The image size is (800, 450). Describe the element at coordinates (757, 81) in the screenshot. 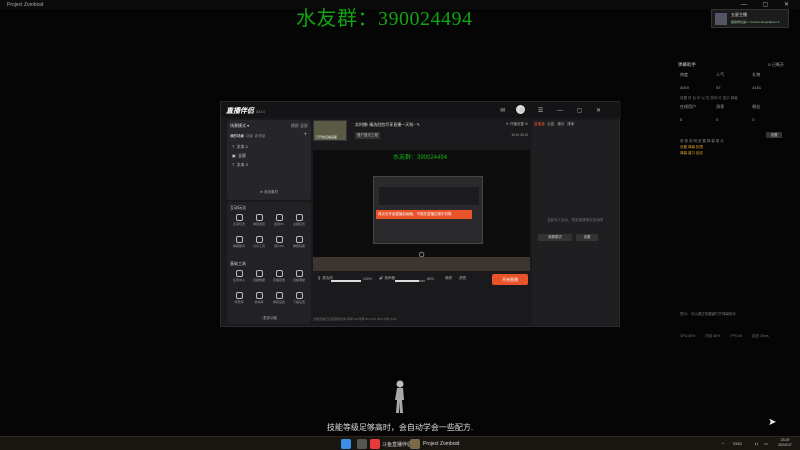

I see `stat-item: 礼物 4151` at that location.